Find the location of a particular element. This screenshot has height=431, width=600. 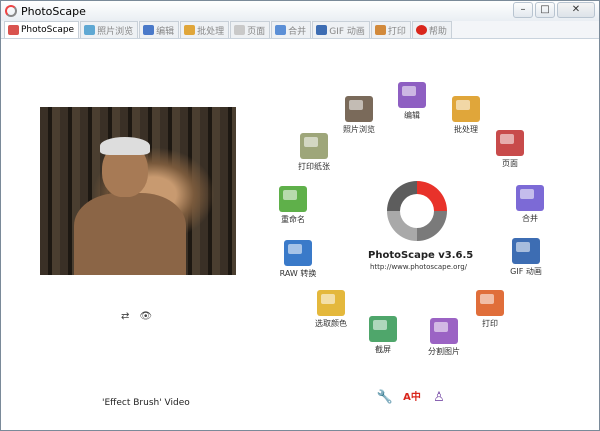

menu-page: 页面 is located at coordinates (510, 149).